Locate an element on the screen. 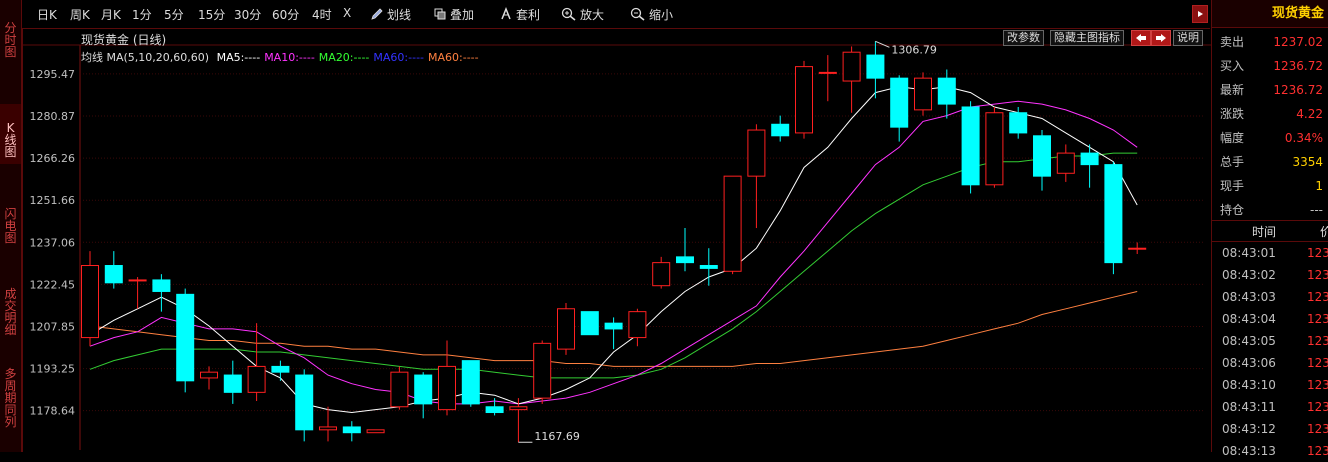  quote-label: 持仓 is located at coordinates (1232, 210).